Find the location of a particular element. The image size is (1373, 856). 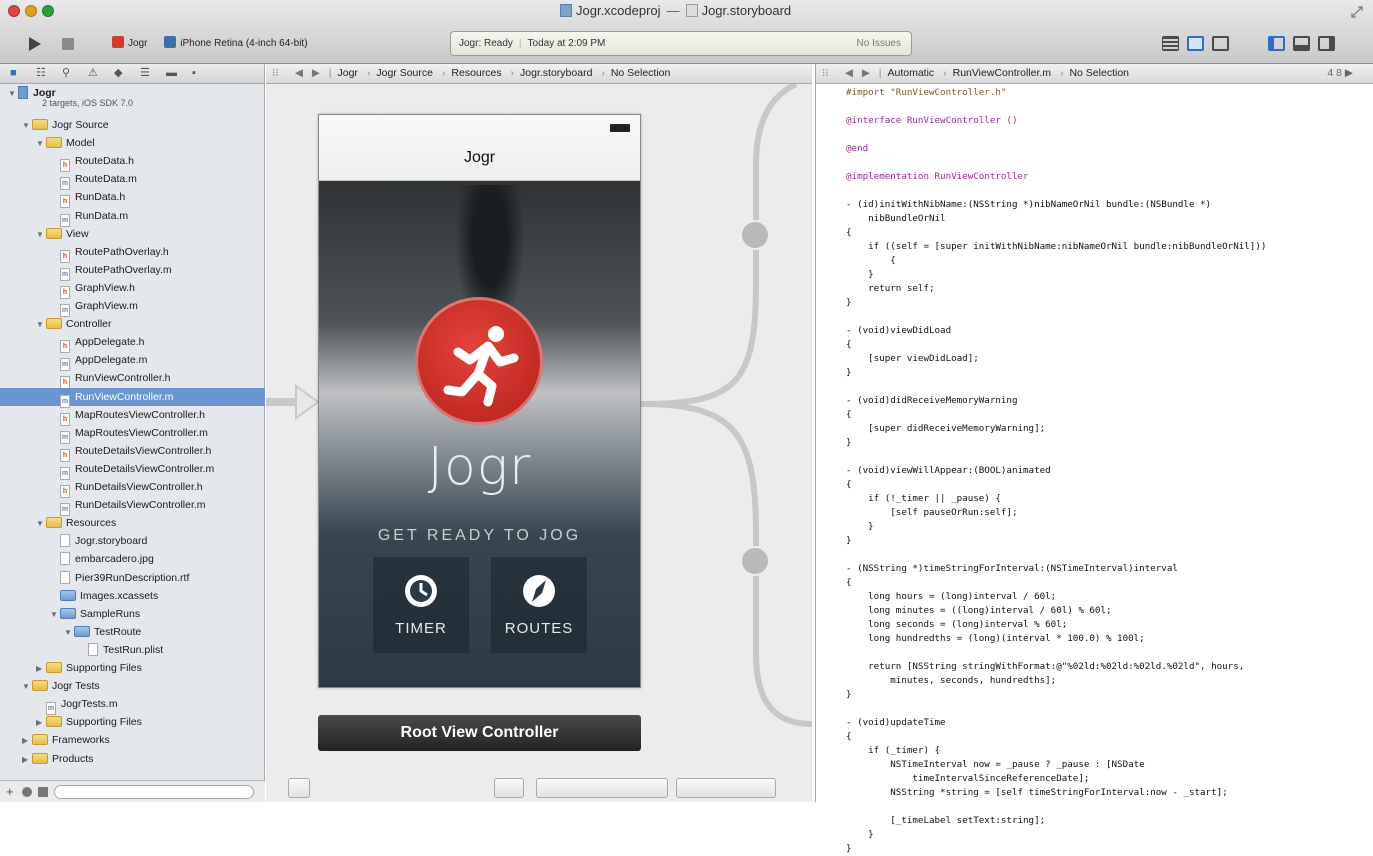

nav-item: m GraphView.m is located at coordinates (132, 307).